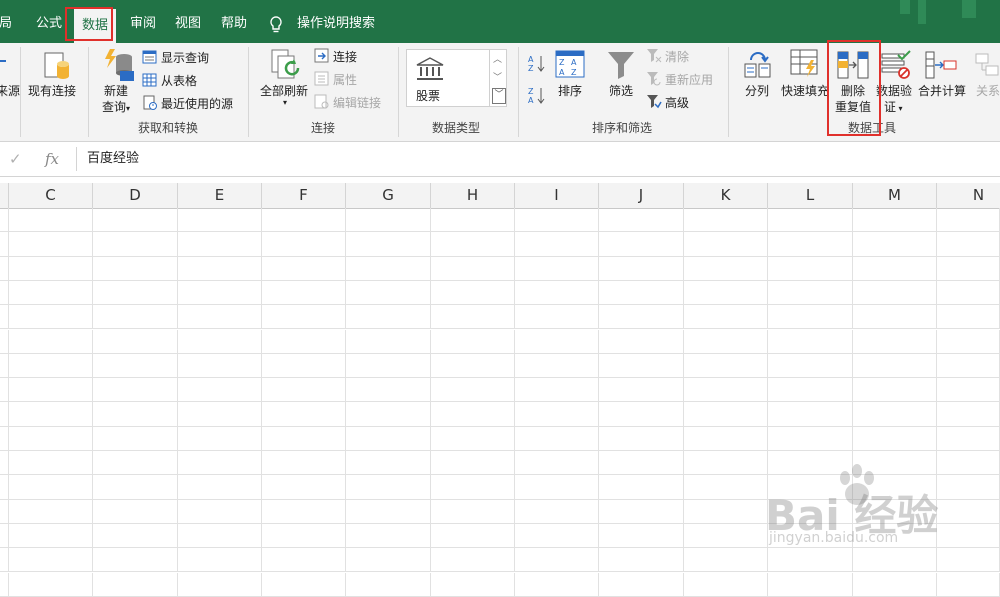 Image resolution: width=1000 pixels, height=597 pixels. Describe the element at coordinates (757, 90) in the screenshot. I see `text-to-columns-label: 分列` at that location.